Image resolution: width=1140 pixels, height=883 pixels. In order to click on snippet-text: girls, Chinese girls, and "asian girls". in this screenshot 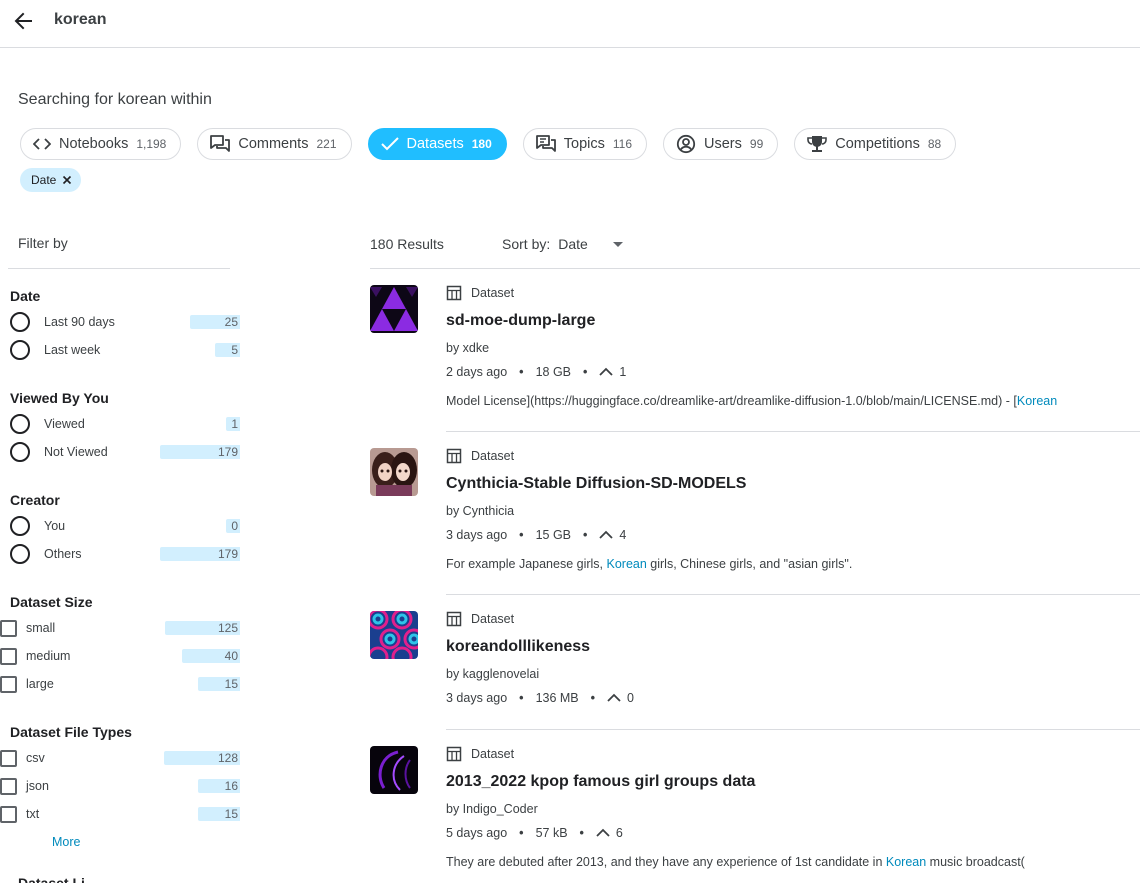, I will do `click(749, 564)`.